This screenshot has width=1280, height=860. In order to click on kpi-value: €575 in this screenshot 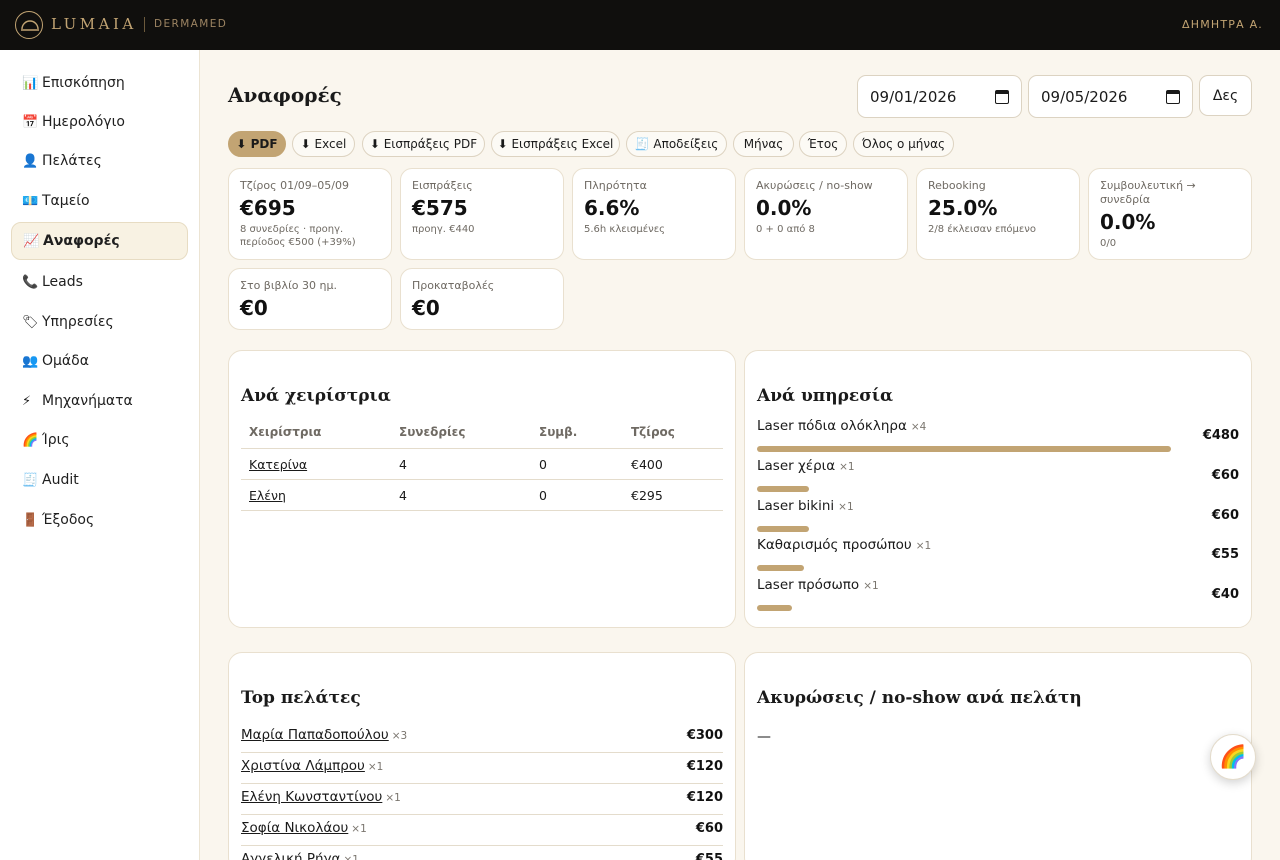, I will do `click(440, 208)`.